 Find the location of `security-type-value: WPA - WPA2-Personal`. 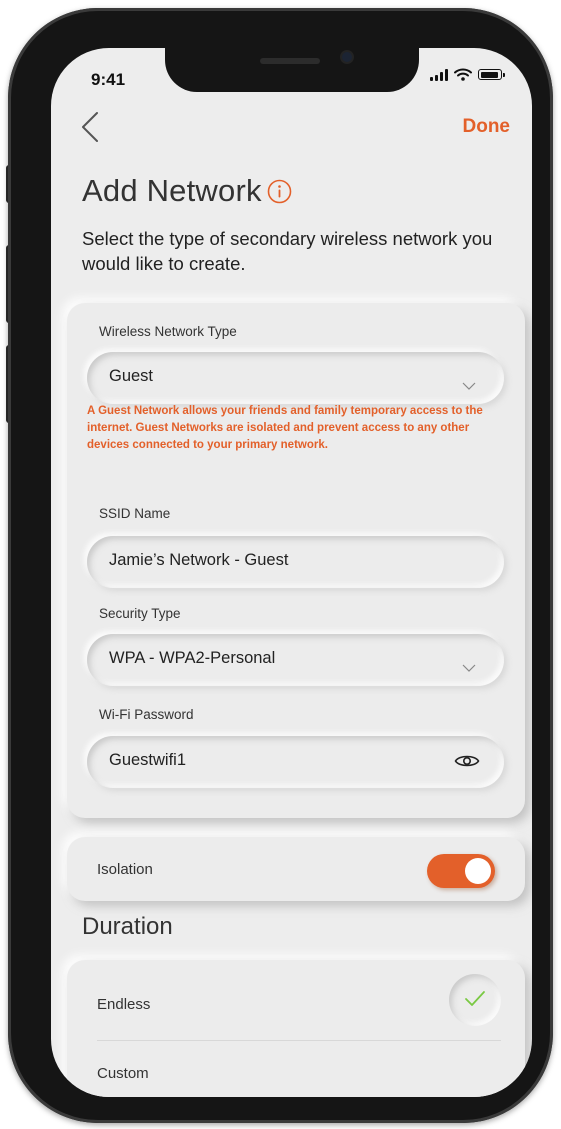

security-type-value: WPA - WPA2-Personal is located at coordinates (192, 658).